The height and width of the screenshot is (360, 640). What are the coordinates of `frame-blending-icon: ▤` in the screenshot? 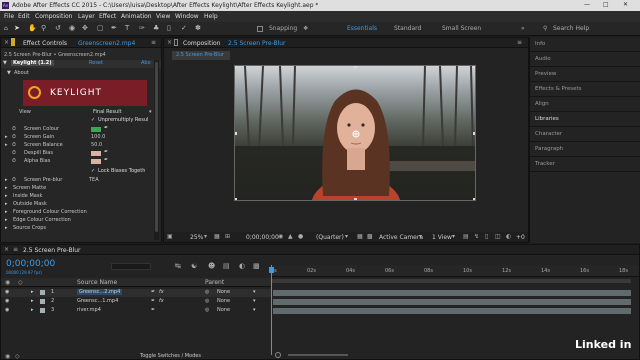 It's located at (226, 266).